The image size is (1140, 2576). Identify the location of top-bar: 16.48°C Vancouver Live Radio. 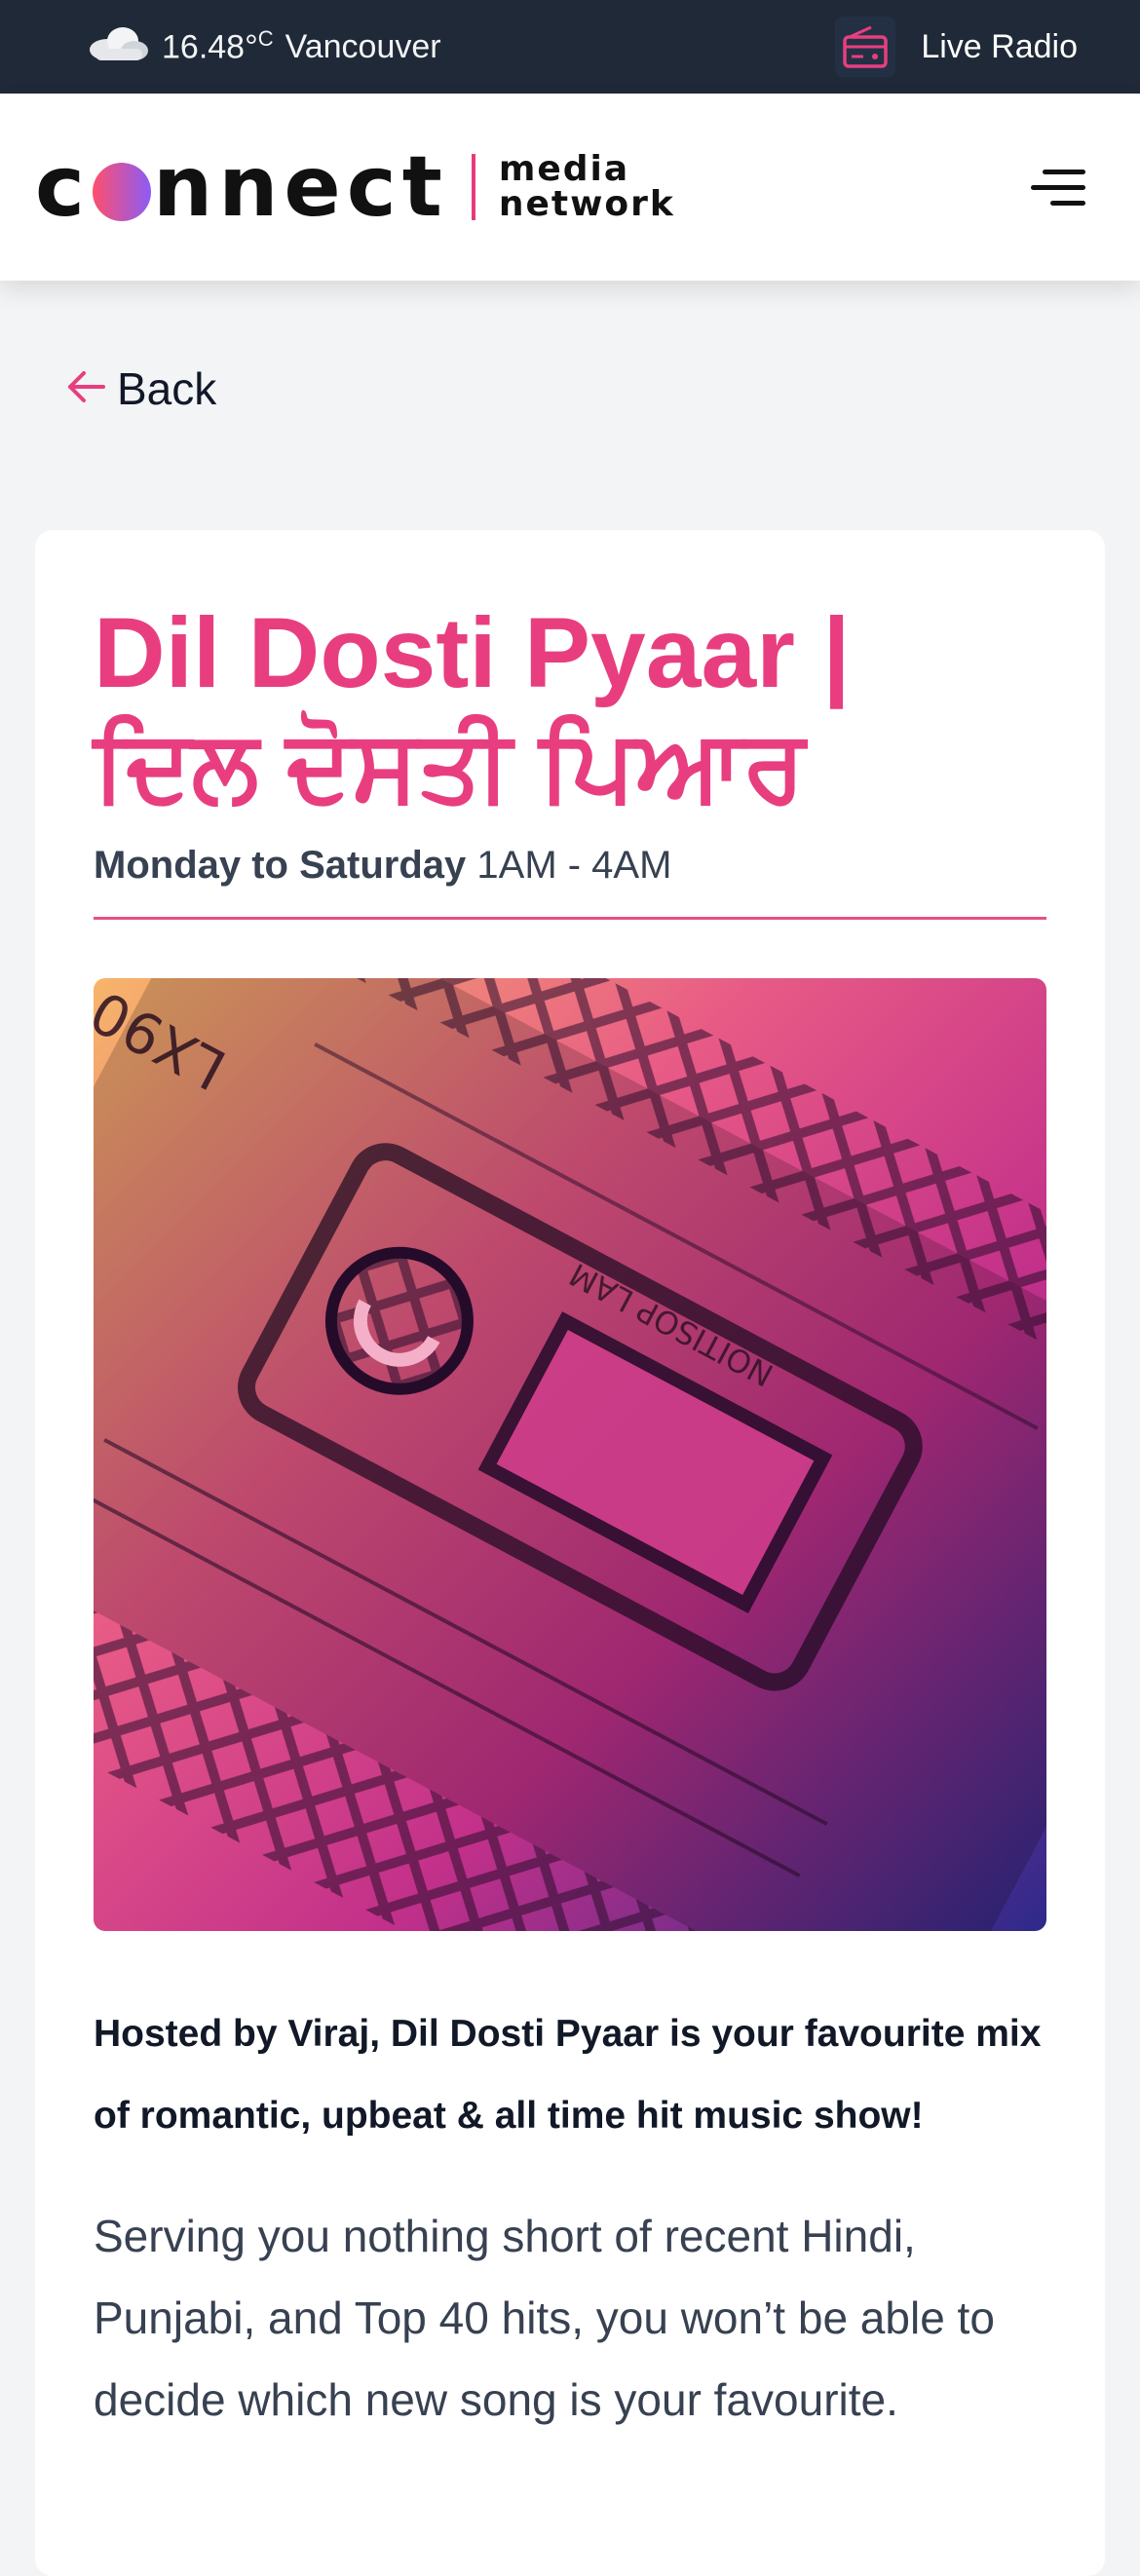
(570, 47).